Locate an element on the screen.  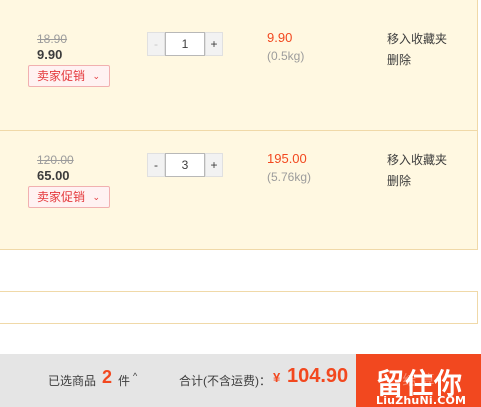
quantity-input: 3 is located at coordinates (185, 165).